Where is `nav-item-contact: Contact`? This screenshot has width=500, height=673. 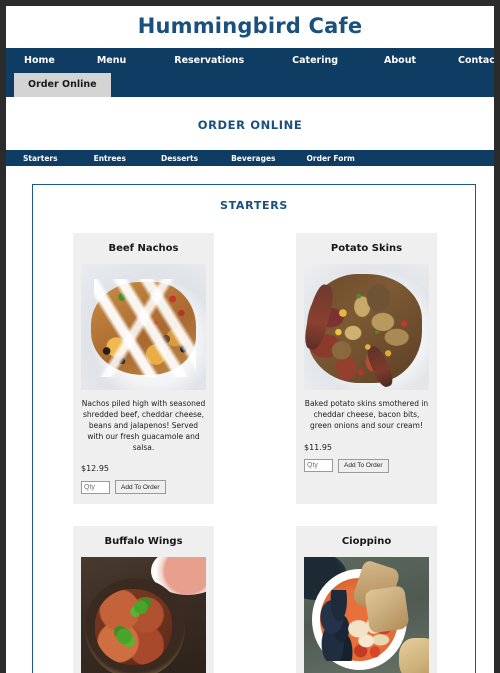
nav-item-contact: Contact is located at coordinates (471, 60).